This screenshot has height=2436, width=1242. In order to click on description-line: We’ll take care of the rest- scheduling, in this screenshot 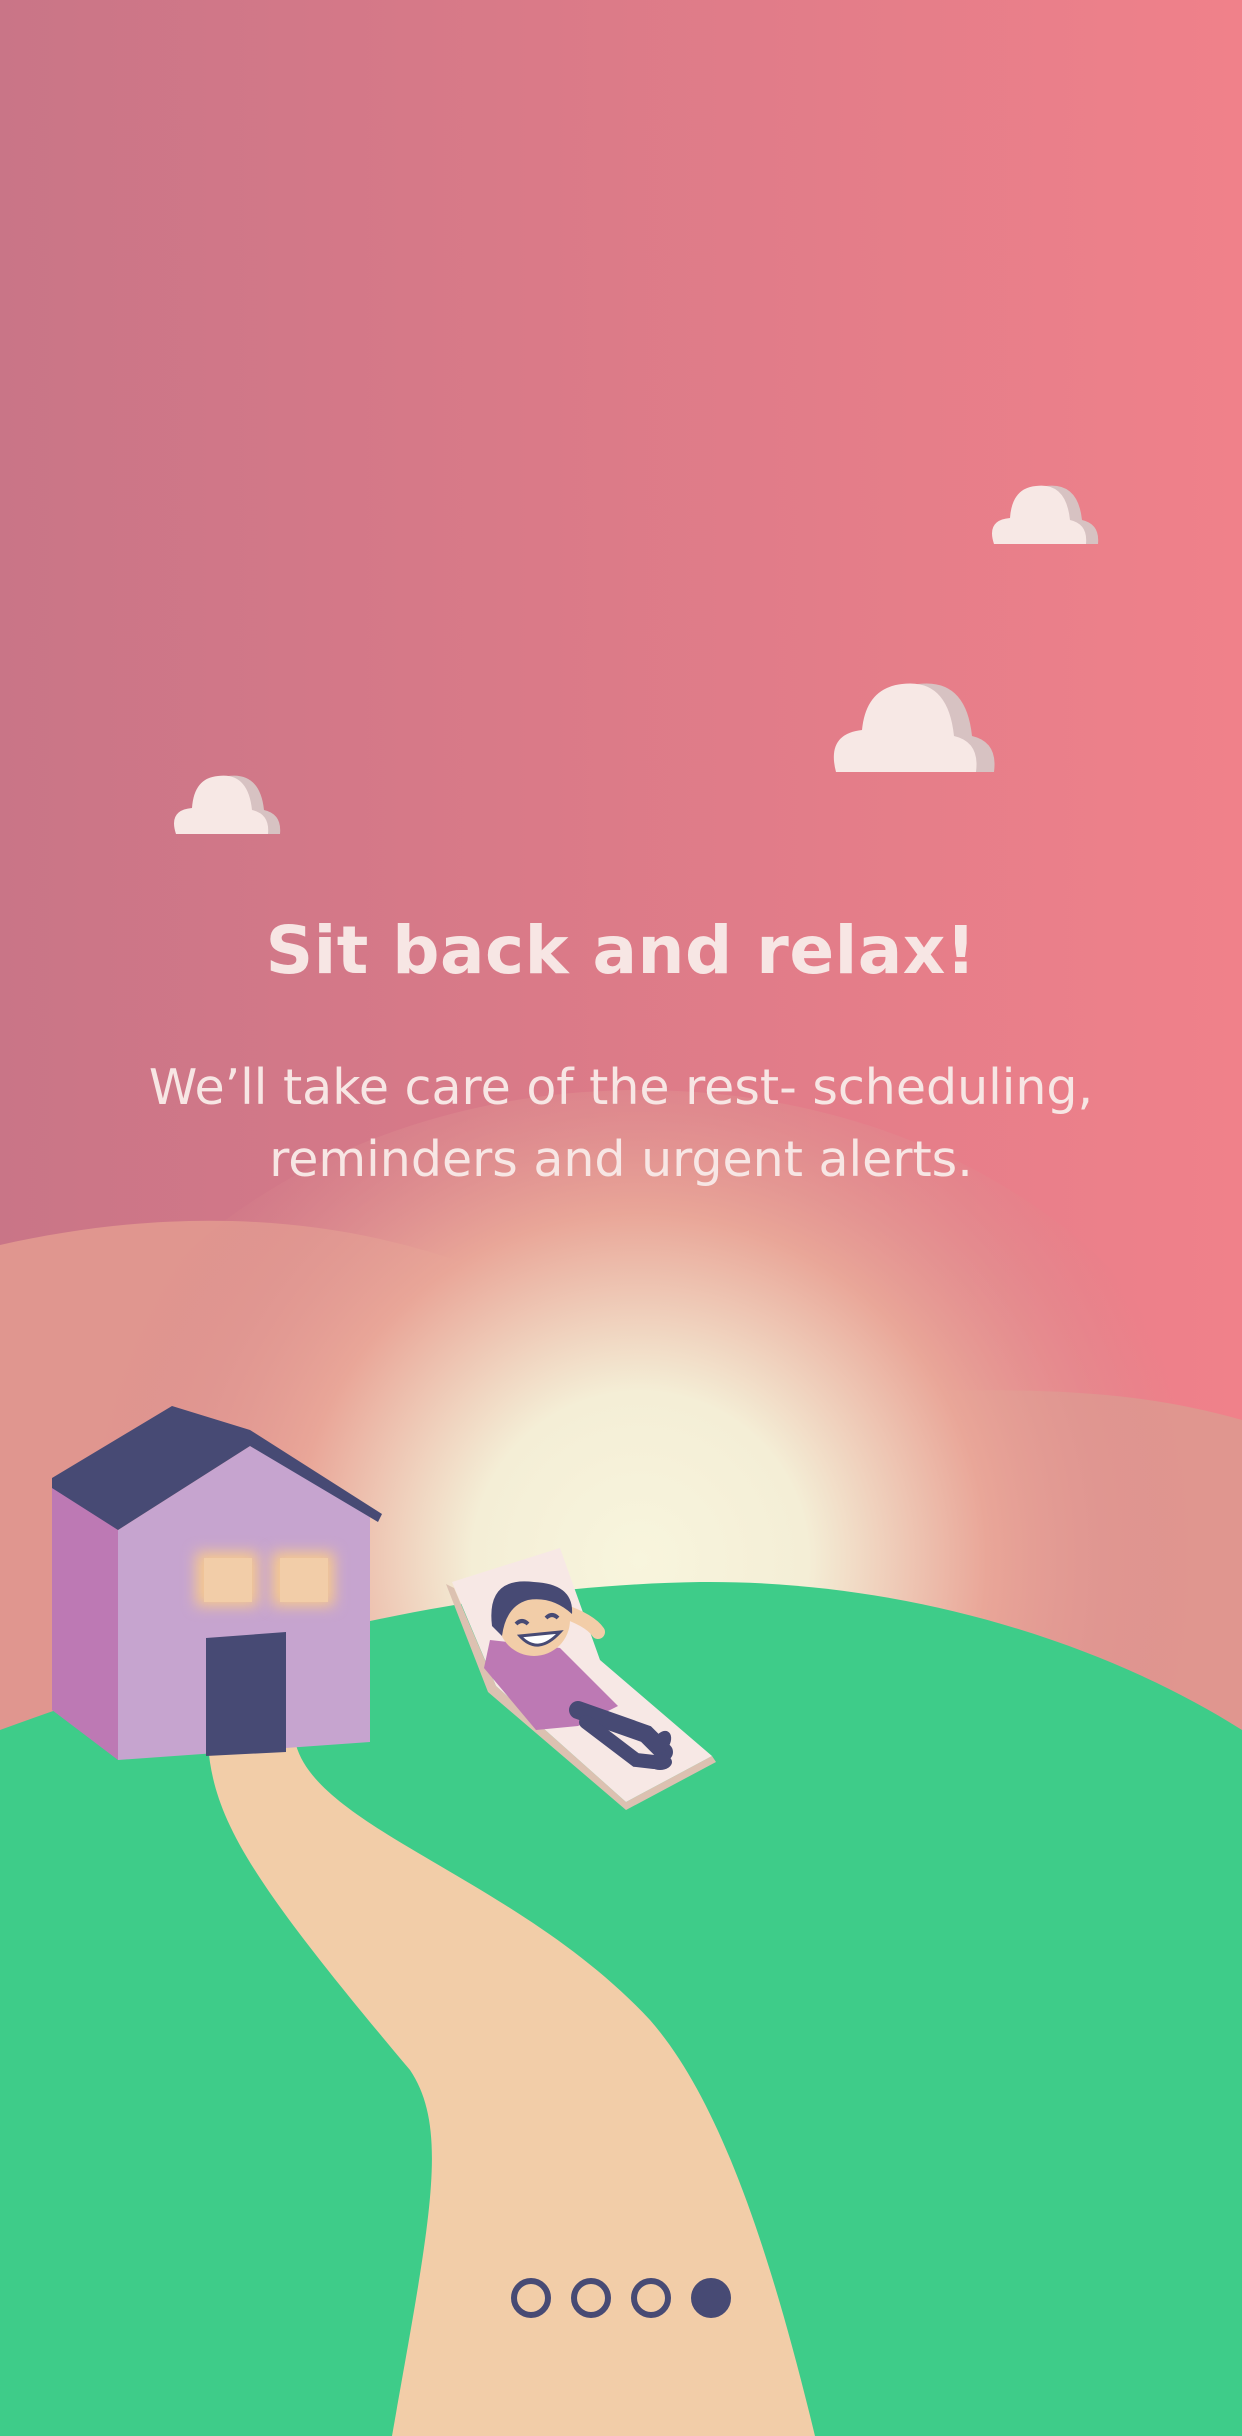, I will do `click(621, 1087)`.